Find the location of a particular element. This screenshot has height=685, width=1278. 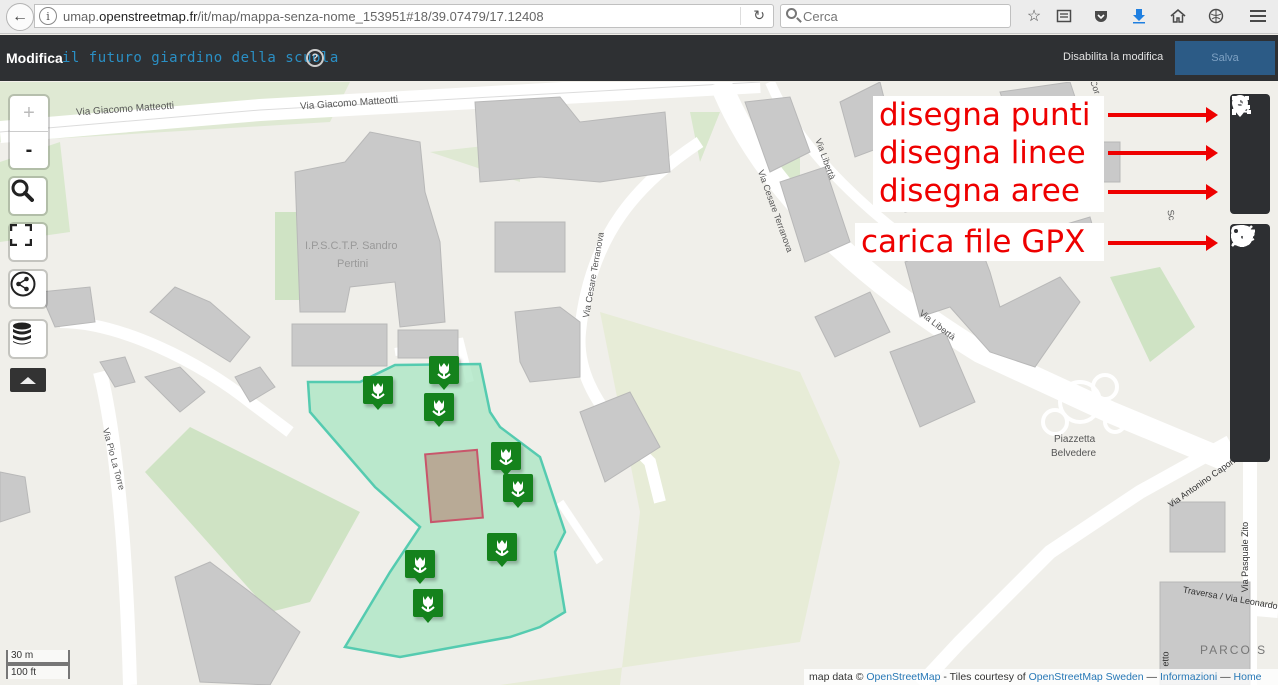

url-prefix: umap. is located at coordinates (81, 16).